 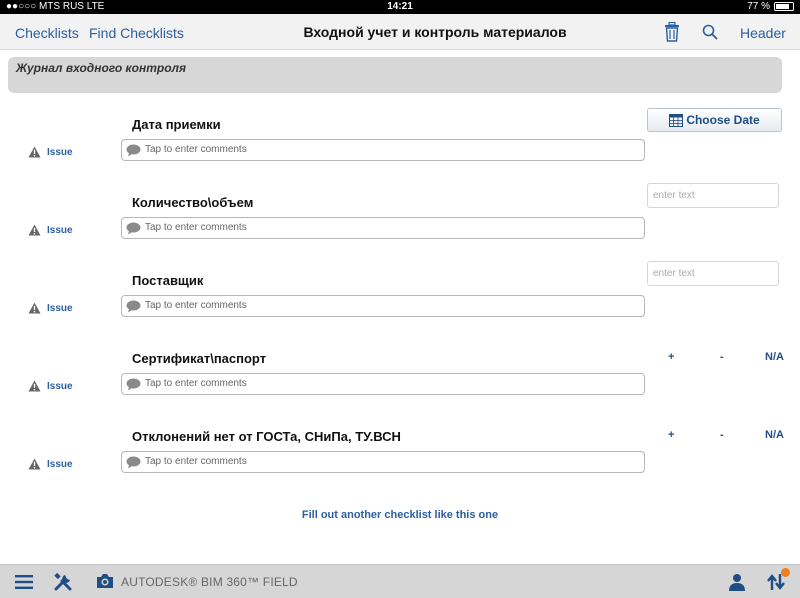 I want to click on search-icon, so click(x=710, y=34).